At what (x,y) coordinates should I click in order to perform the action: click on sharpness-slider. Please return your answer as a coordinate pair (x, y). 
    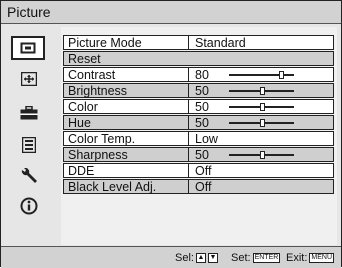
    Looking at the image, I should click on (261, 155).